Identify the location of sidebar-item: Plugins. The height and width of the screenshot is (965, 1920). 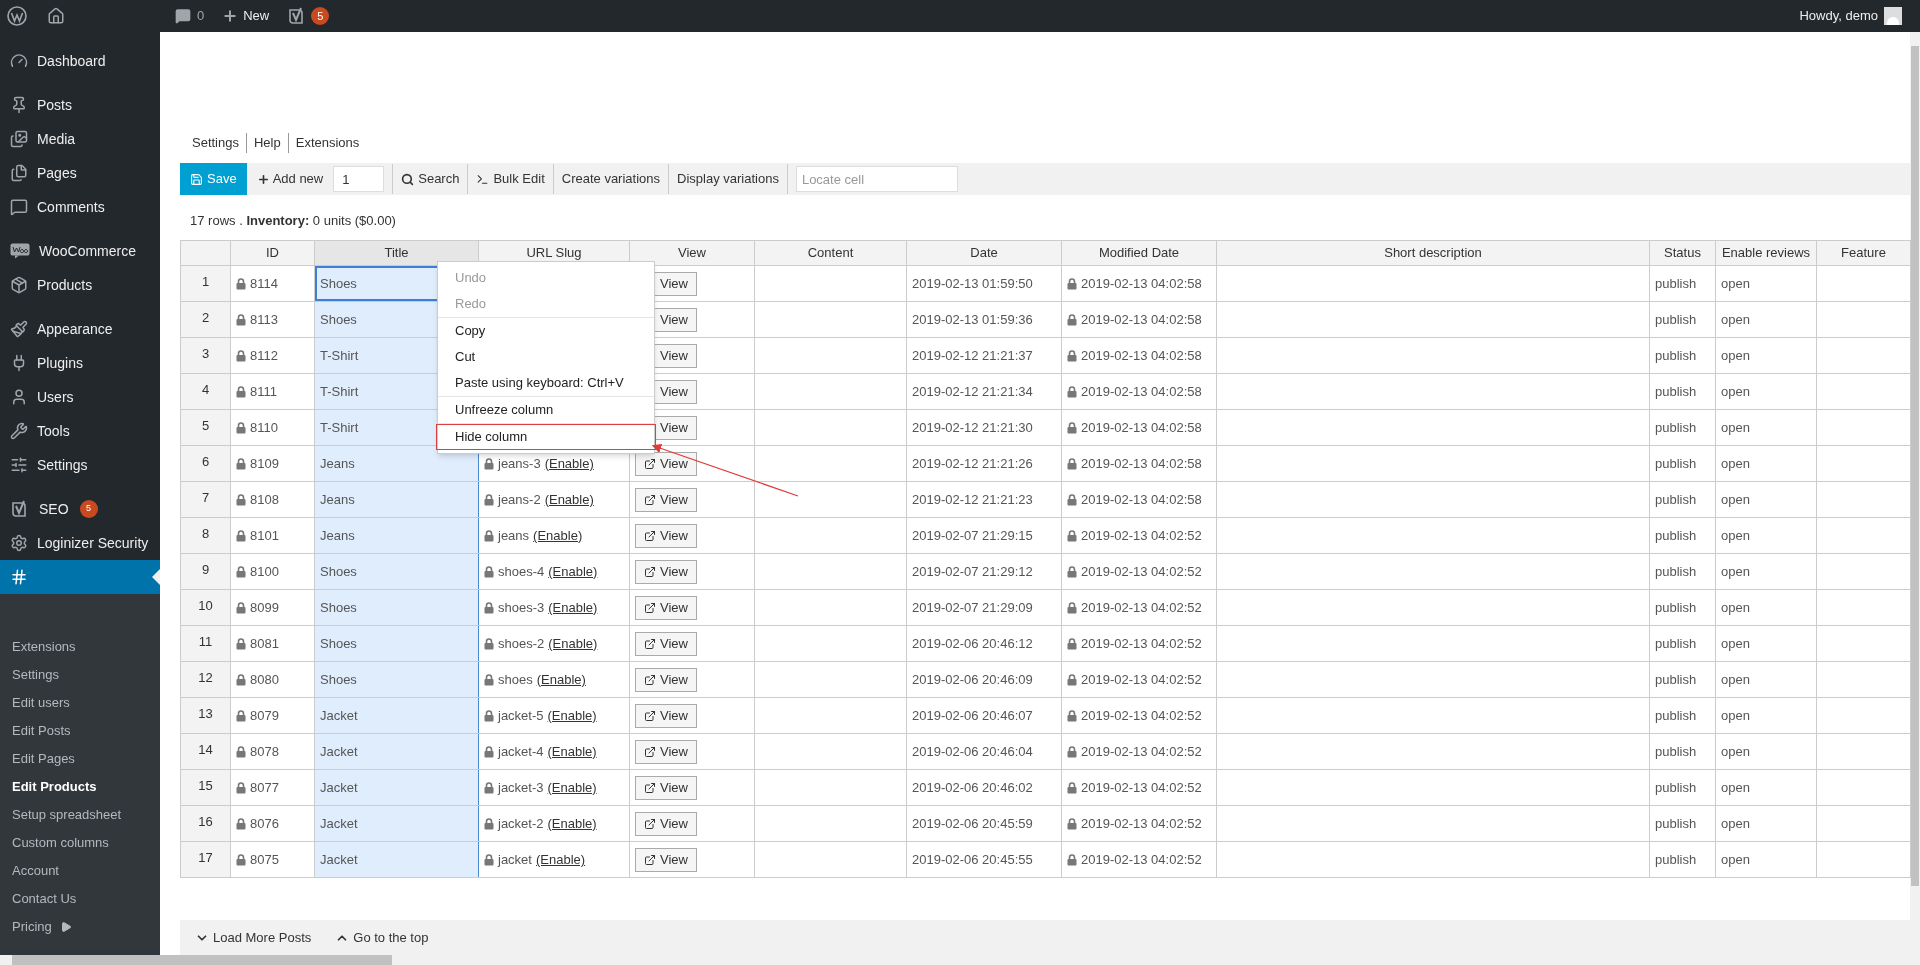
(80, 363).